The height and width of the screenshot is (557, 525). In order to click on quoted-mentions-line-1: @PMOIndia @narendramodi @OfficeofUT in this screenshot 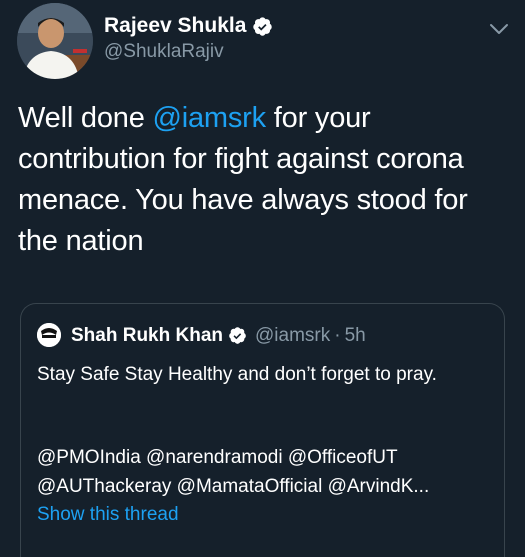, I will do `click(267, 457)`.